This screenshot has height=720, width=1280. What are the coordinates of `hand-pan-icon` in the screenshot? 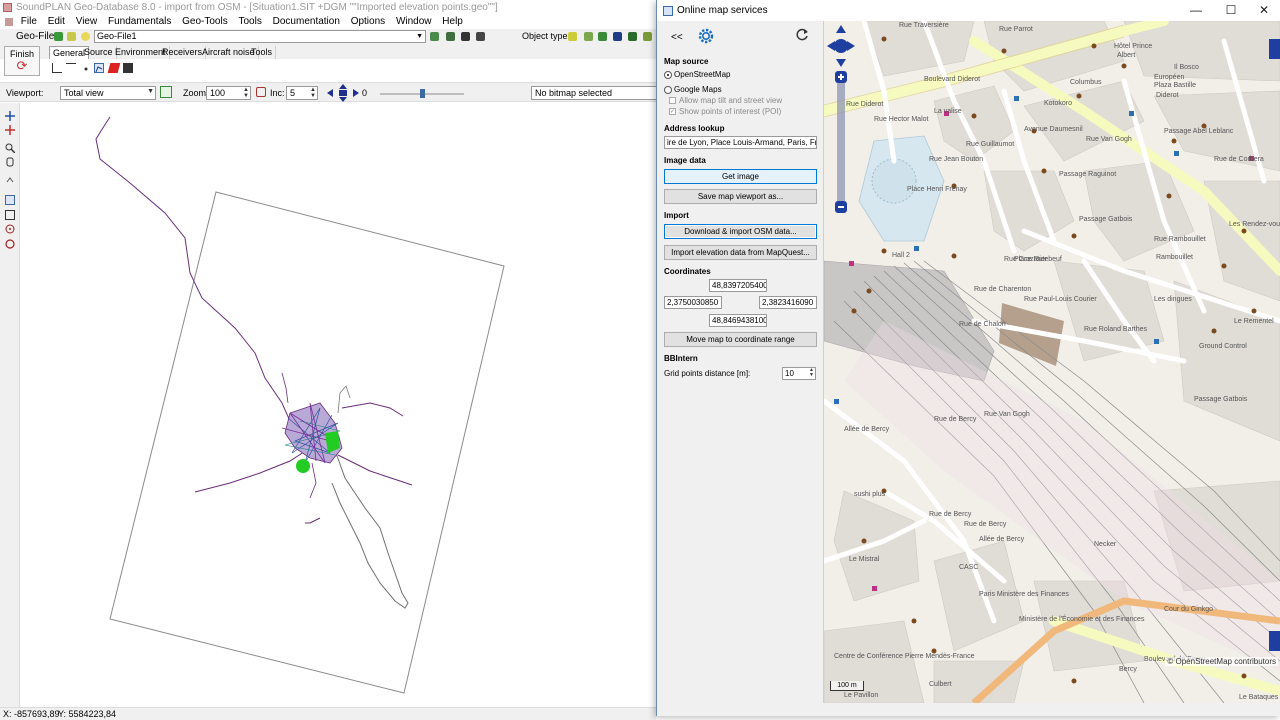 It's located at (10, 162).